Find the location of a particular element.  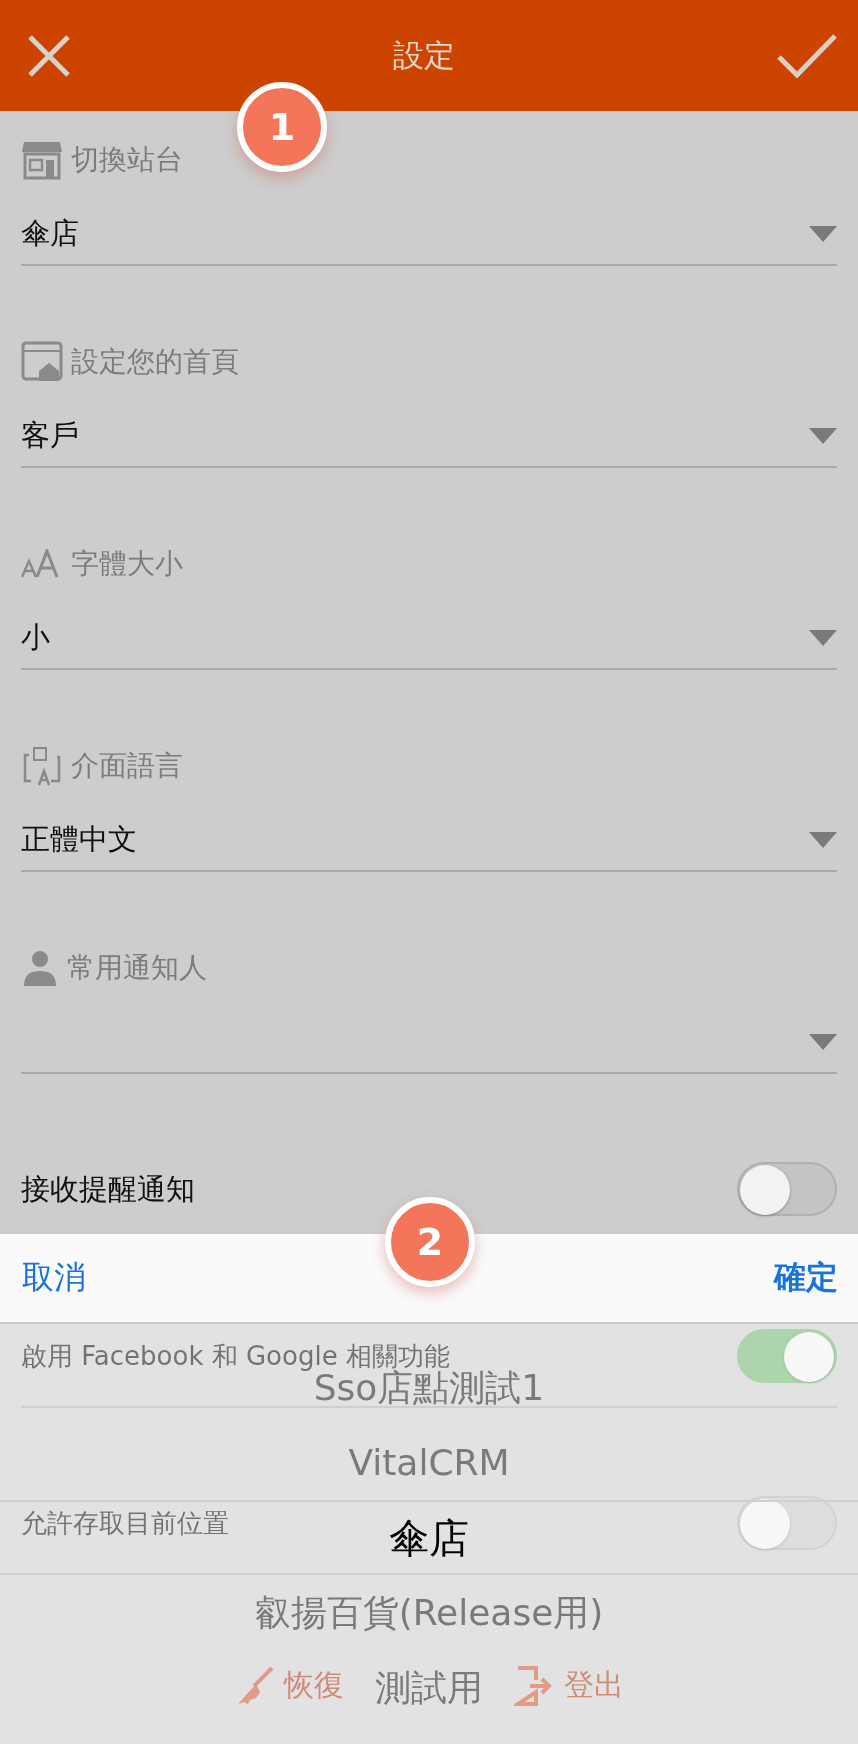

person-icon is located at coordinates (40, 968).